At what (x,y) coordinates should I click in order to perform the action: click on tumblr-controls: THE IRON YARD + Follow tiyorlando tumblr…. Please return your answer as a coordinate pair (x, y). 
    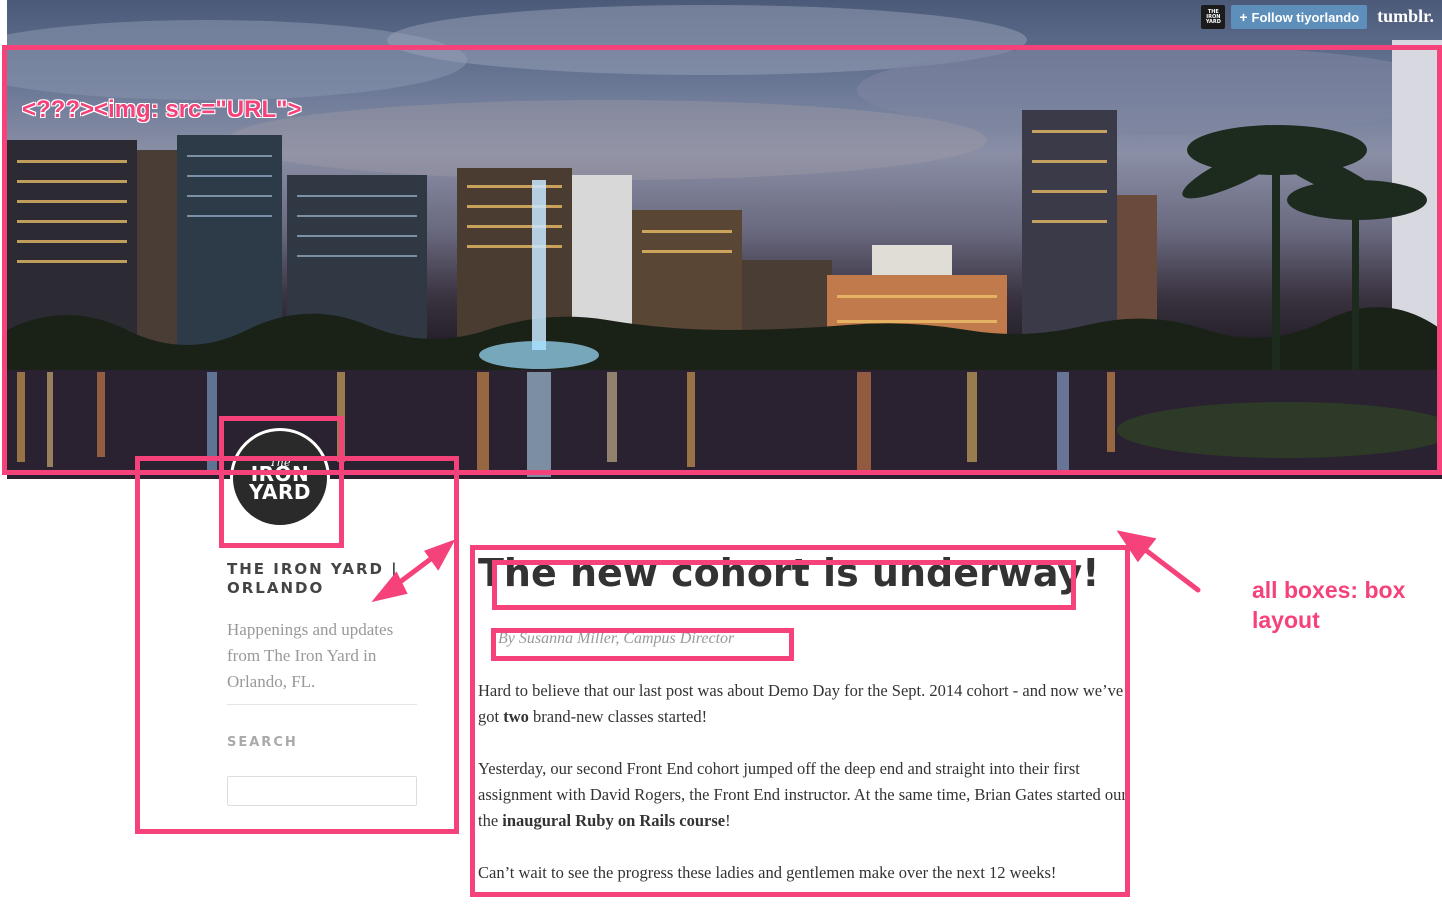
    Looking at the image, I should click on (1318, 17).